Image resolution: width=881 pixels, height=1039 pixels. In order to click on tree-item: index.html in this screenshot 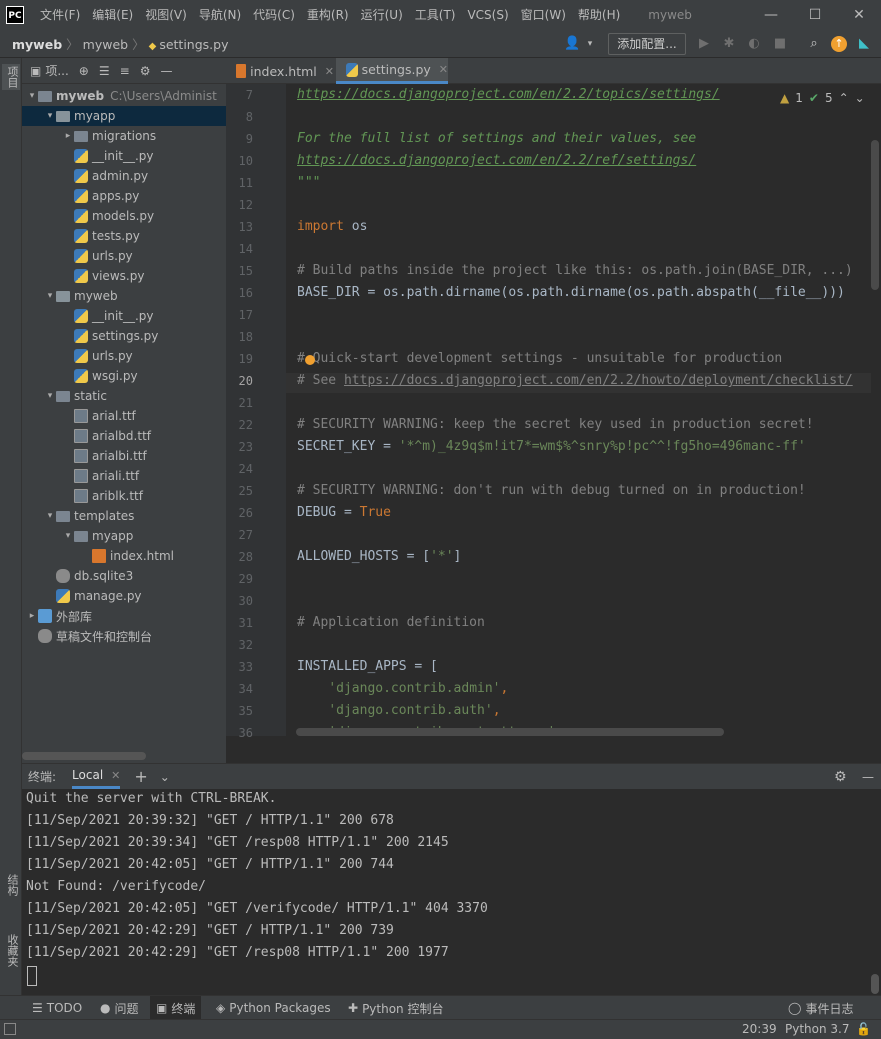, I will do `click(124, 556)`.